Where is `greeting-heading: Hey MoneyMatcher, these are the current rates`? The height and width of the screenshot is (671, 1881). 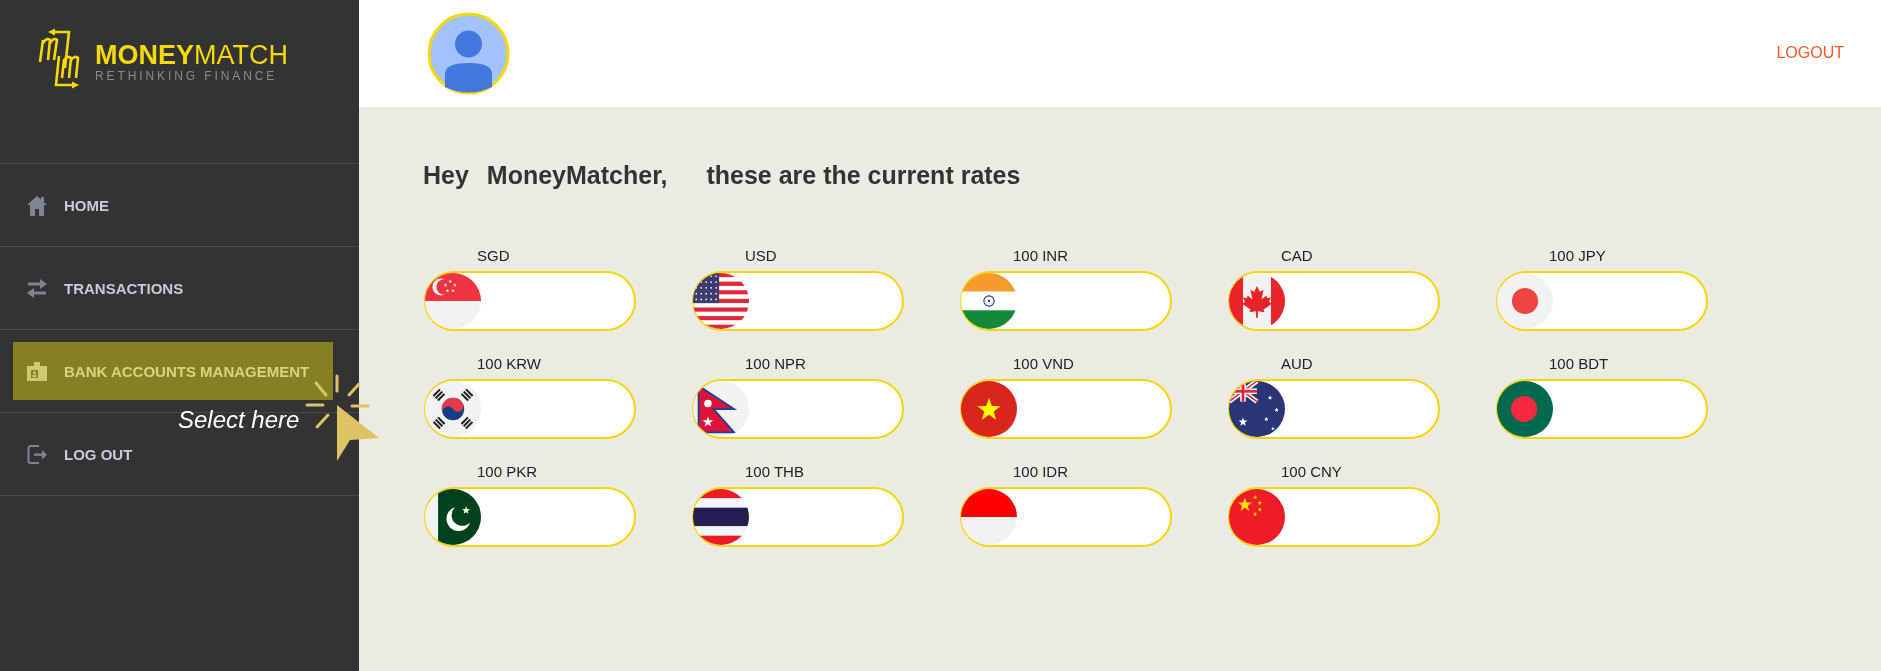
greeting-heading: Hey MoneyMatcher, these are the current rates is located at coordinates (722, 175).